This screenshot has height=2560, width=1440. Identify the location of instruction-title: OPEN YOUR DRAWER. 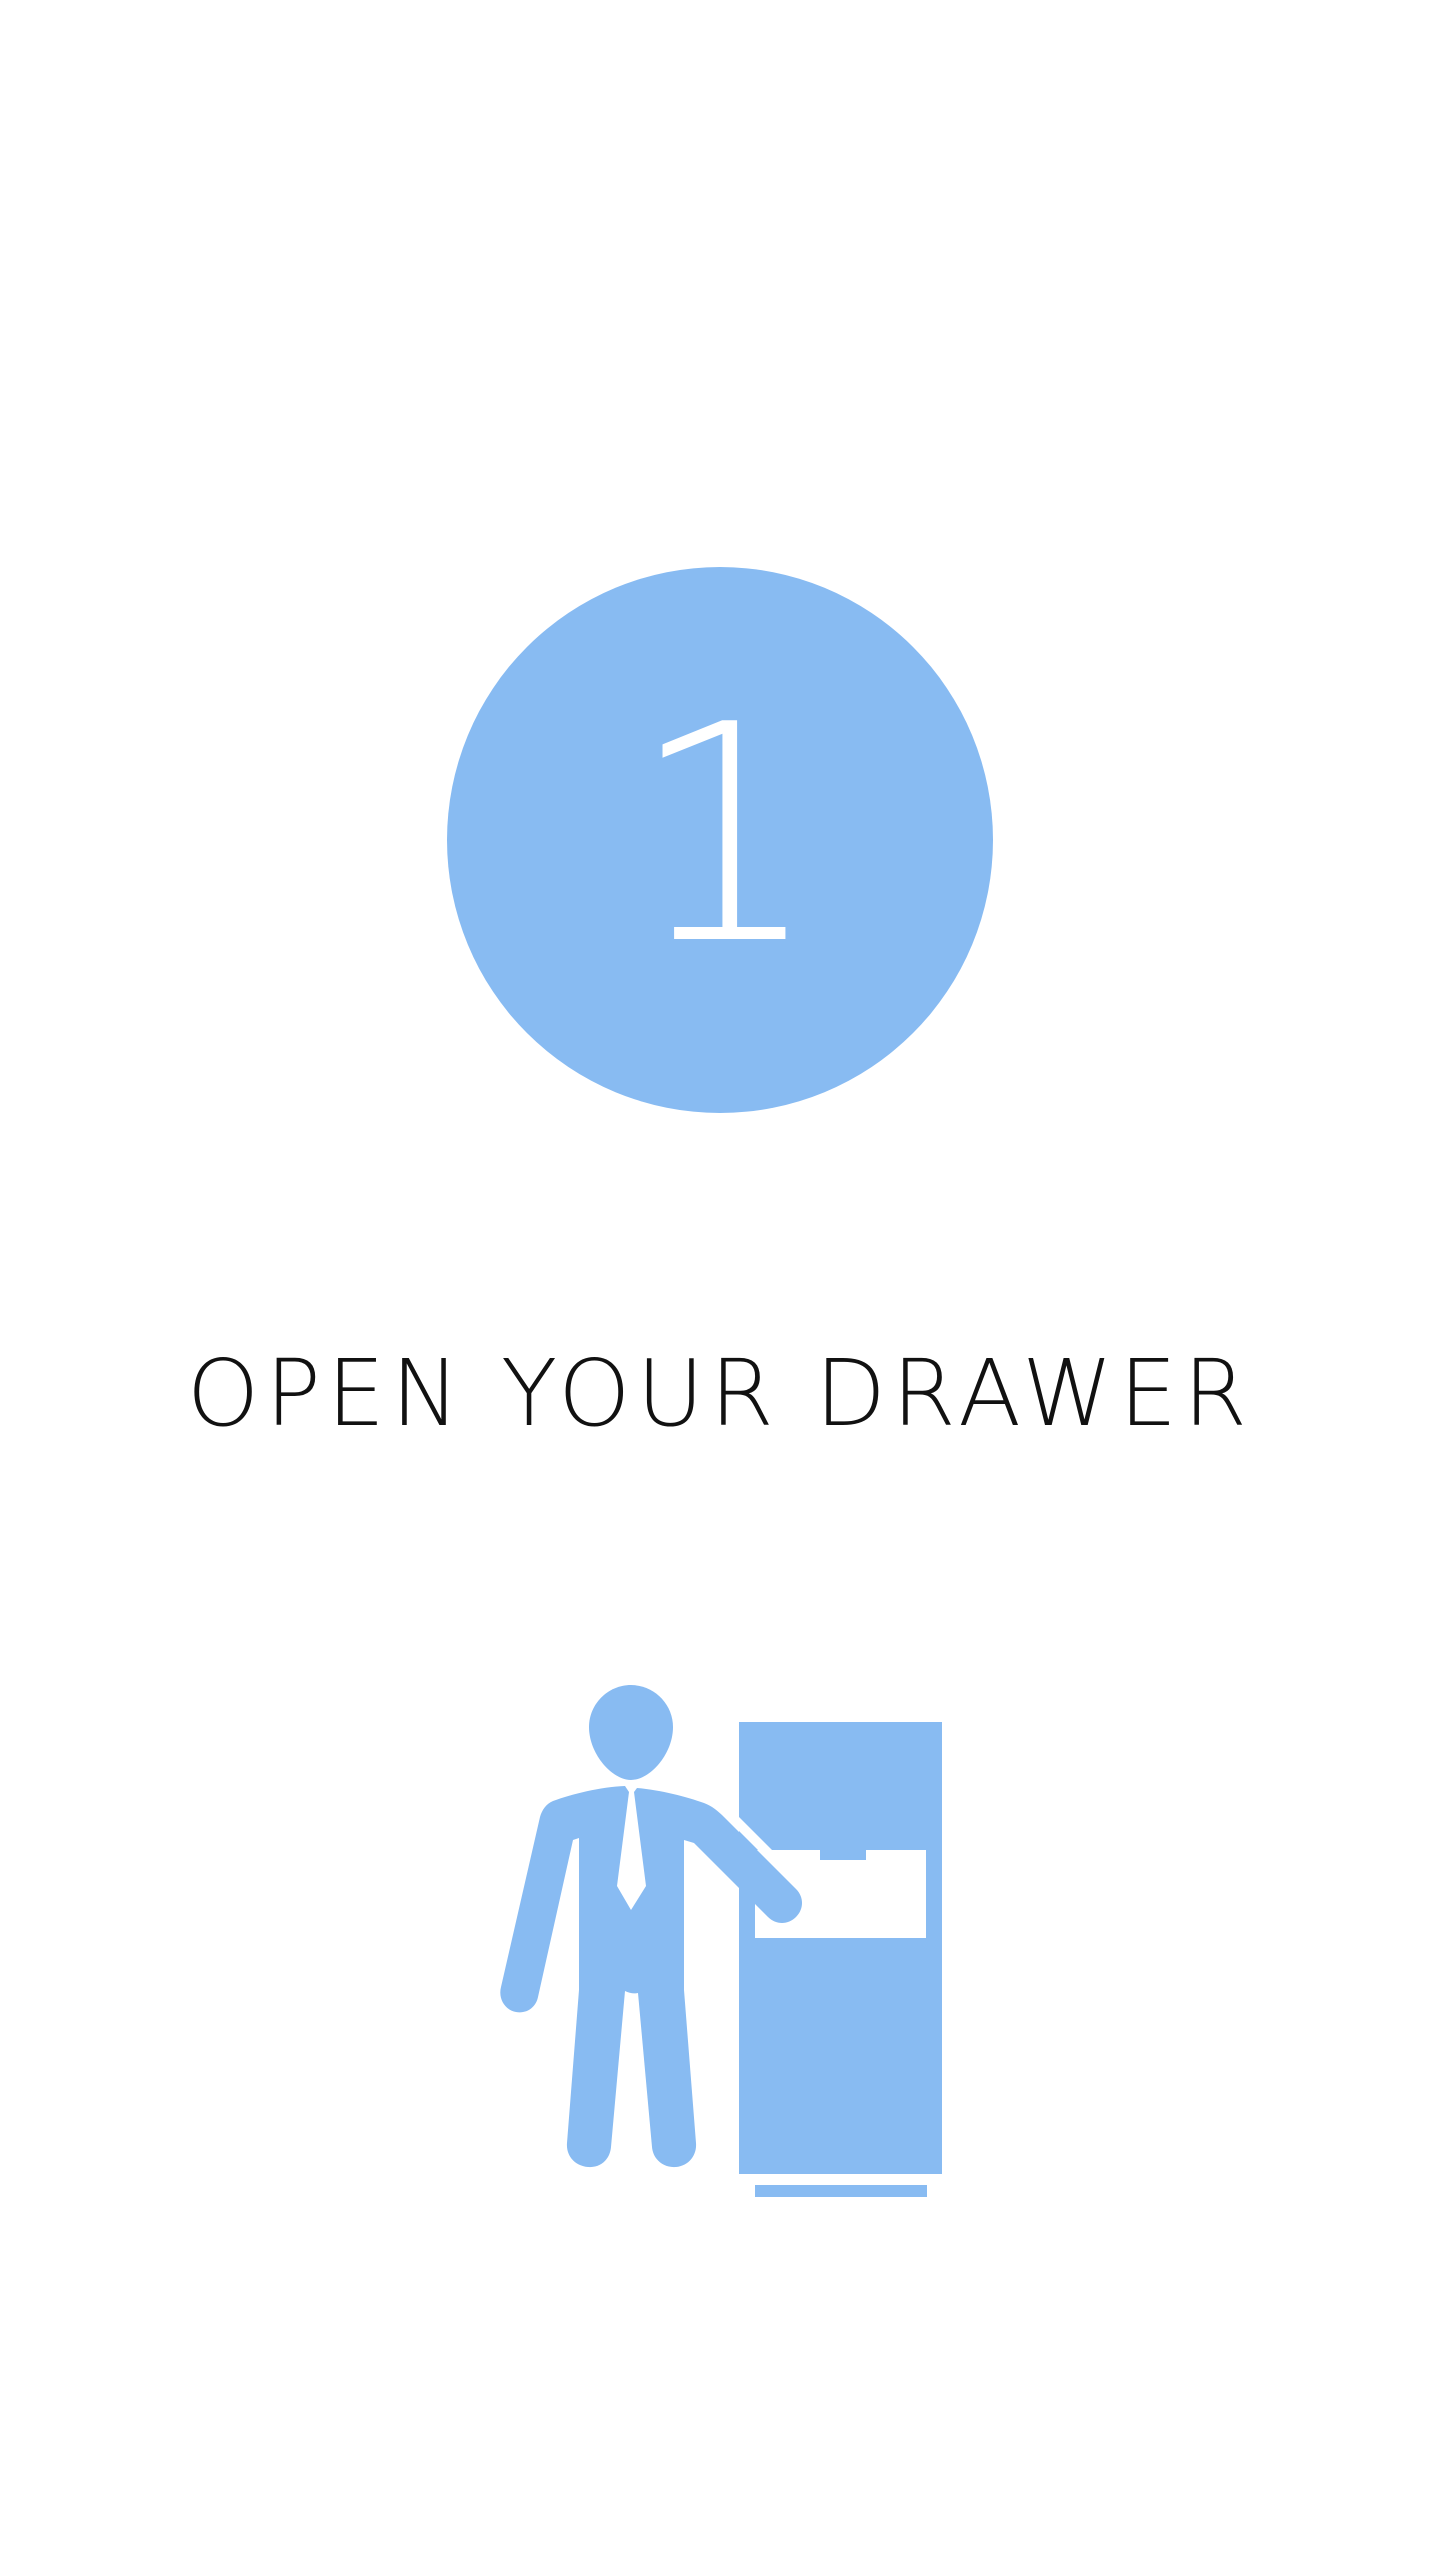
(720, 1393).